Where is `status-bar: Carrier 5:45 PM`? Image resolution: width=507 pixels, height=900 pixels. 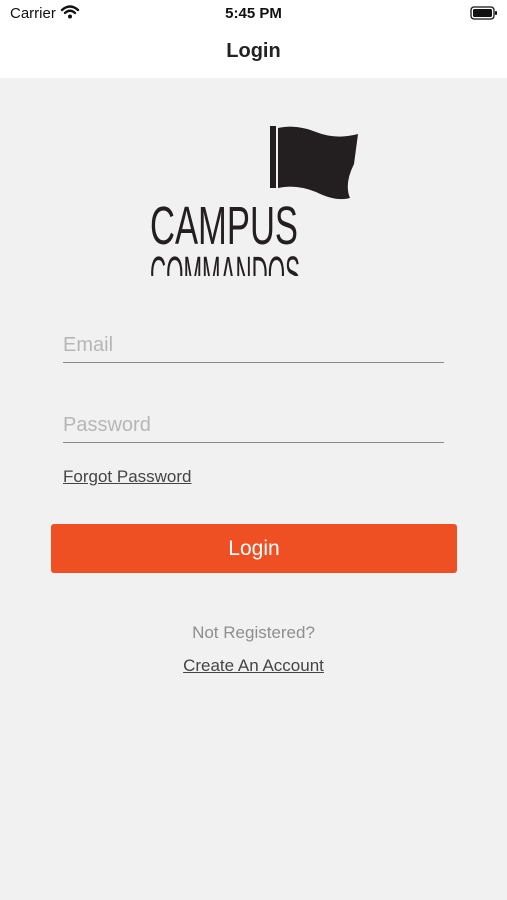 status-bar: Carrier 5:45 PM is located at coordinates (253, 14).